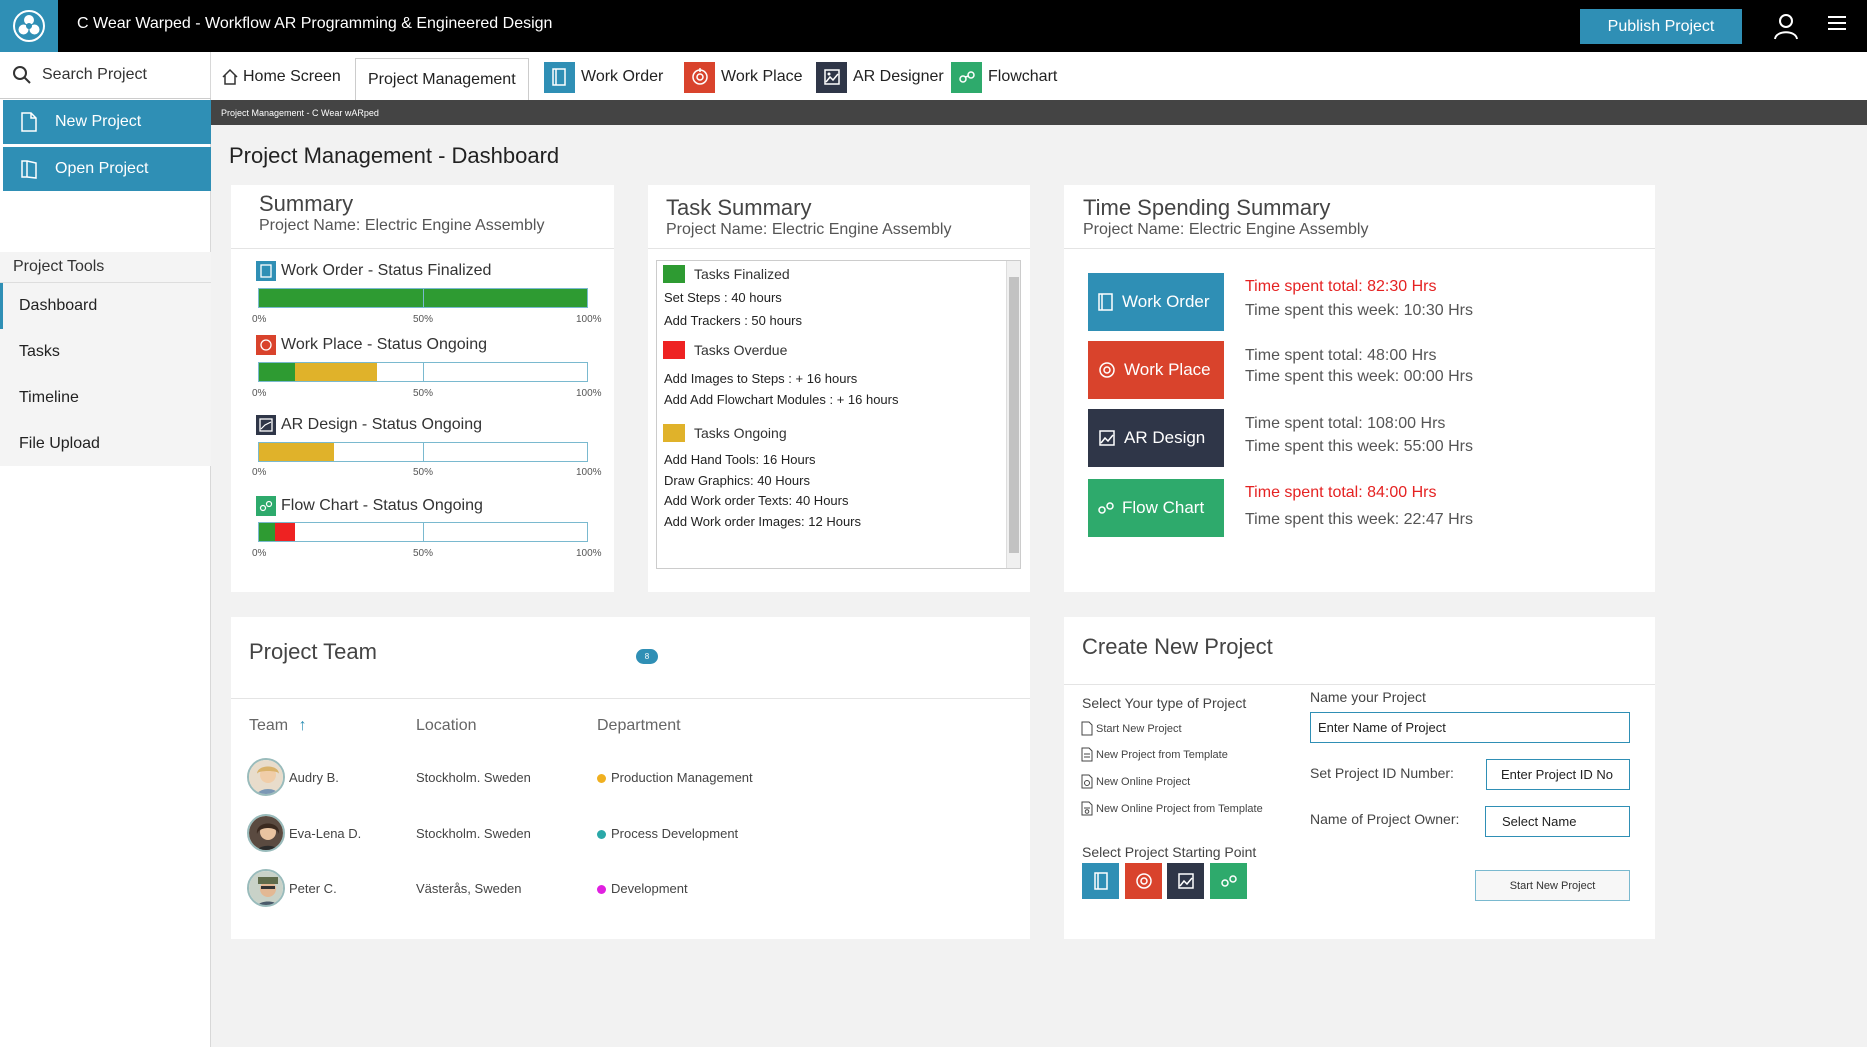  Describe the element at coordinates (642, 888) in the screenshot. I see `member-department: Development` at that location.